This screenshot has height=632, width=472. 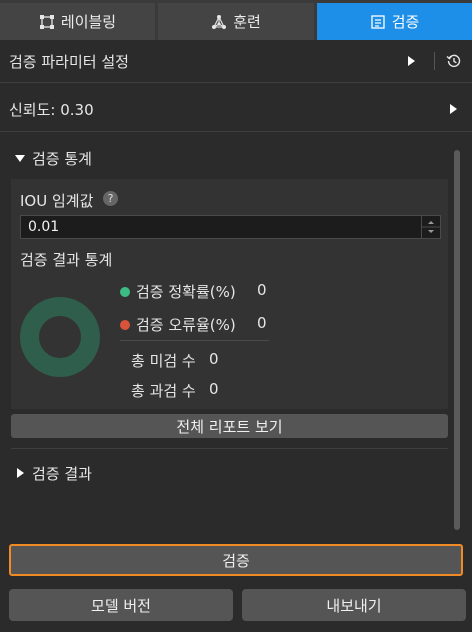 I want to click on iou-label: IOU 임계값, so click(x=57, y=201).